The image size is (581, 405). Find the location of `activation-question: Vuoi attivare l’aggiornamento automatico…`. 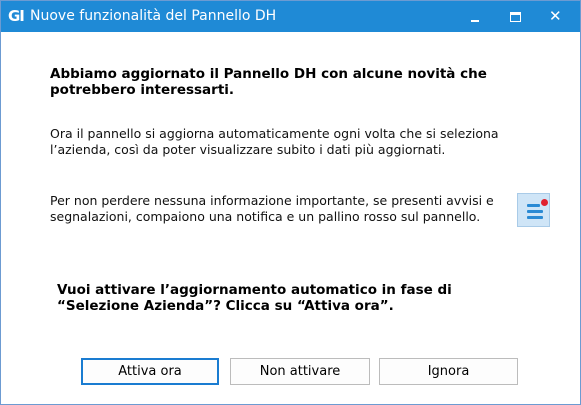

activation-question: Vuoi attivare l’aggiornamento automatico… is located at coordinates (254, 298).